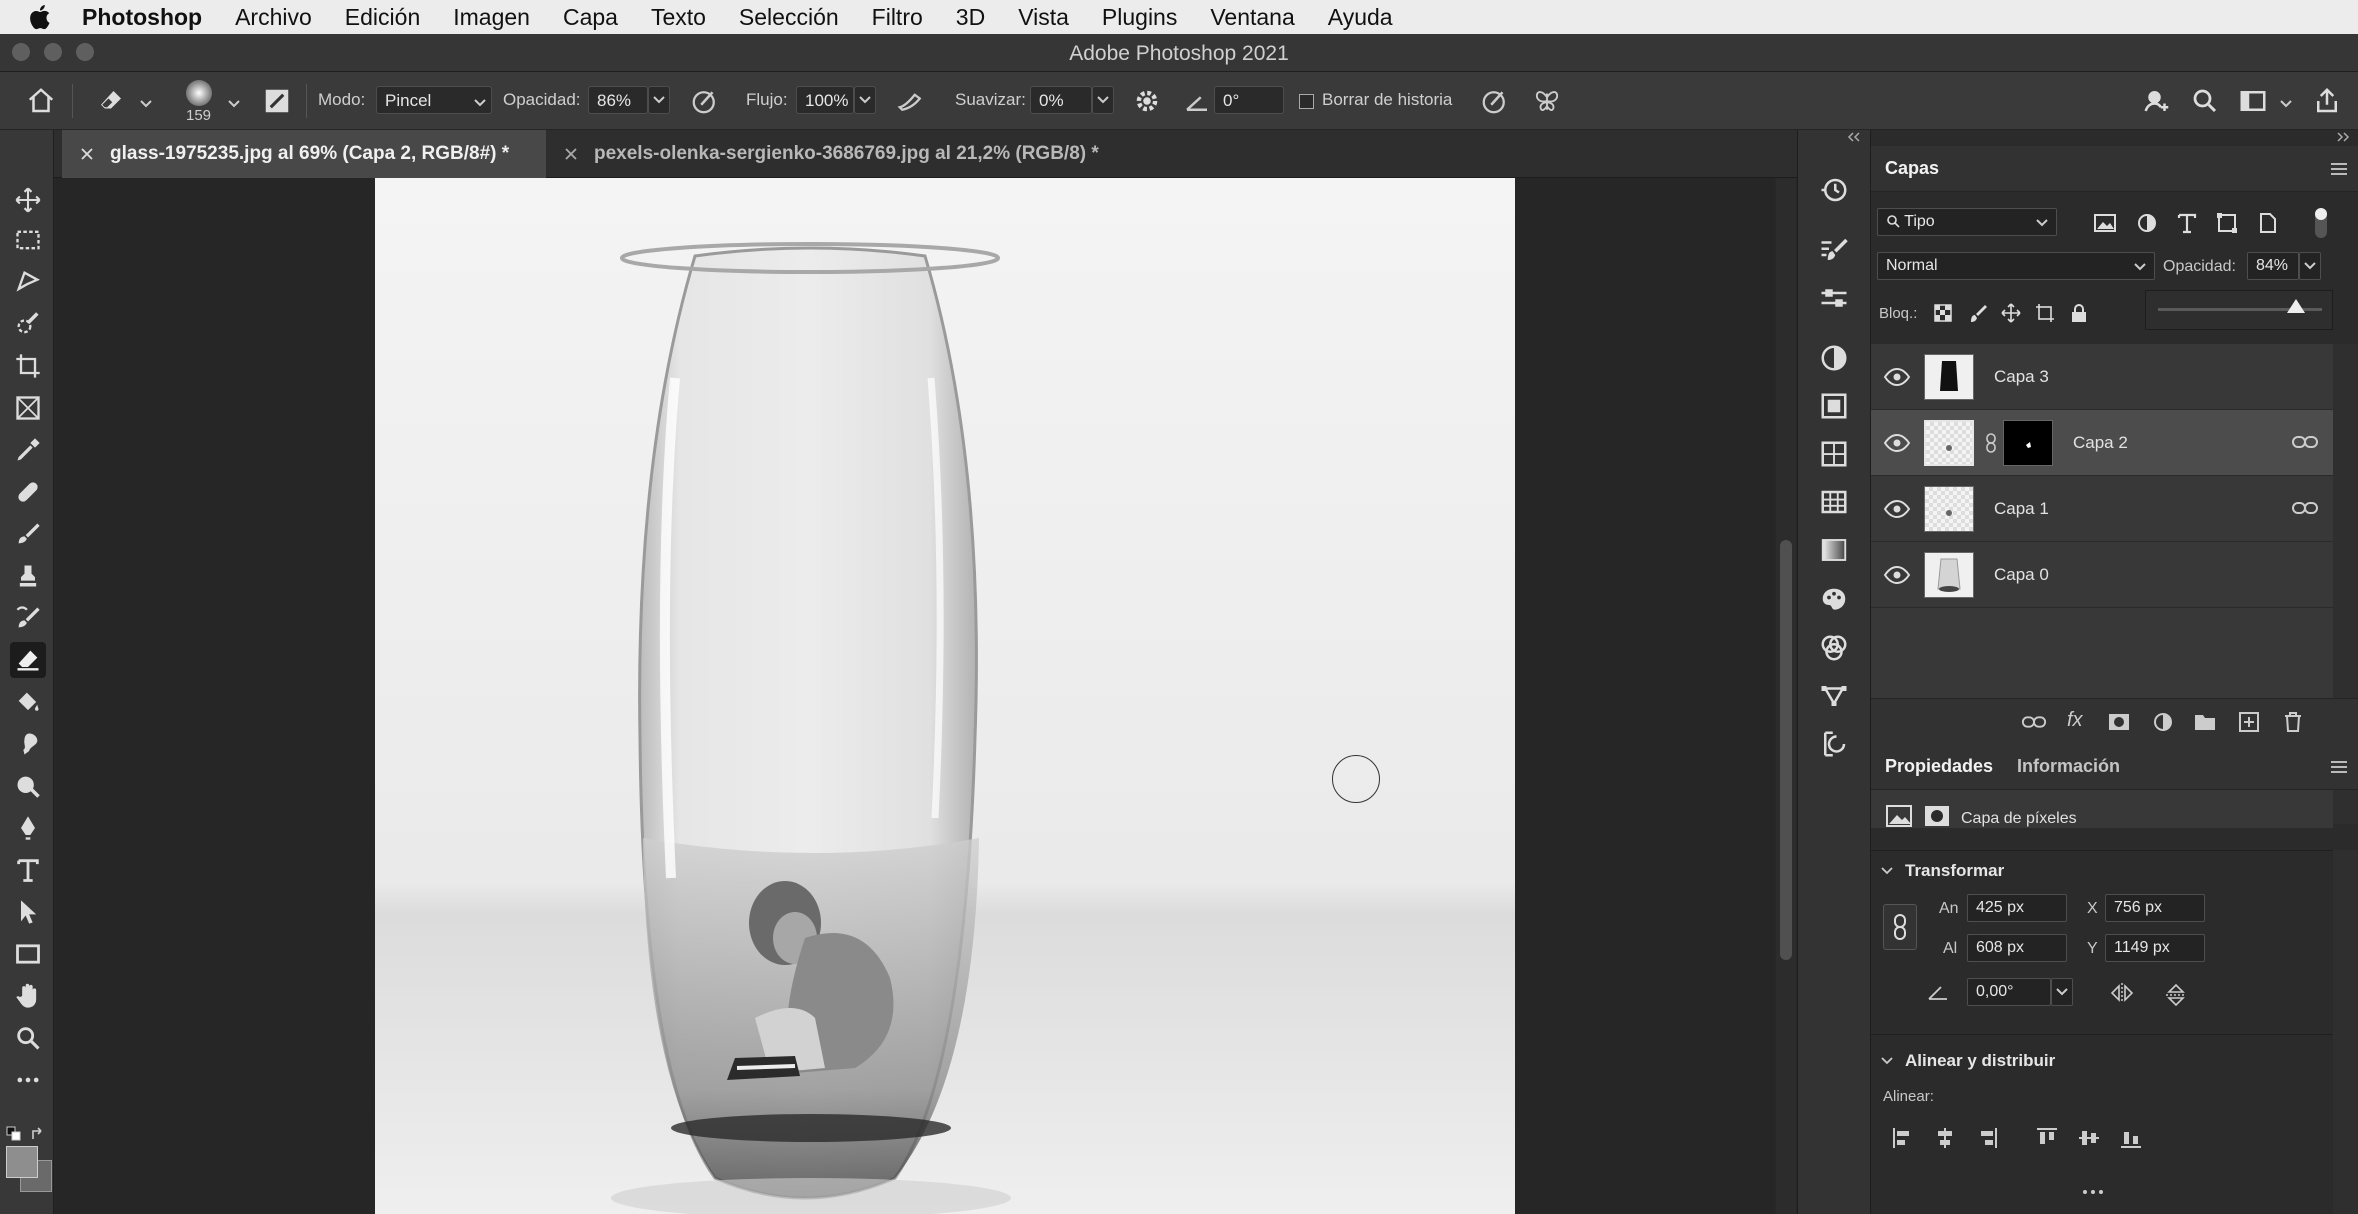  Describe the element at coordinates (1547, 101) in the screenshot. I see `symmetry-butterfly-icon` at that location.